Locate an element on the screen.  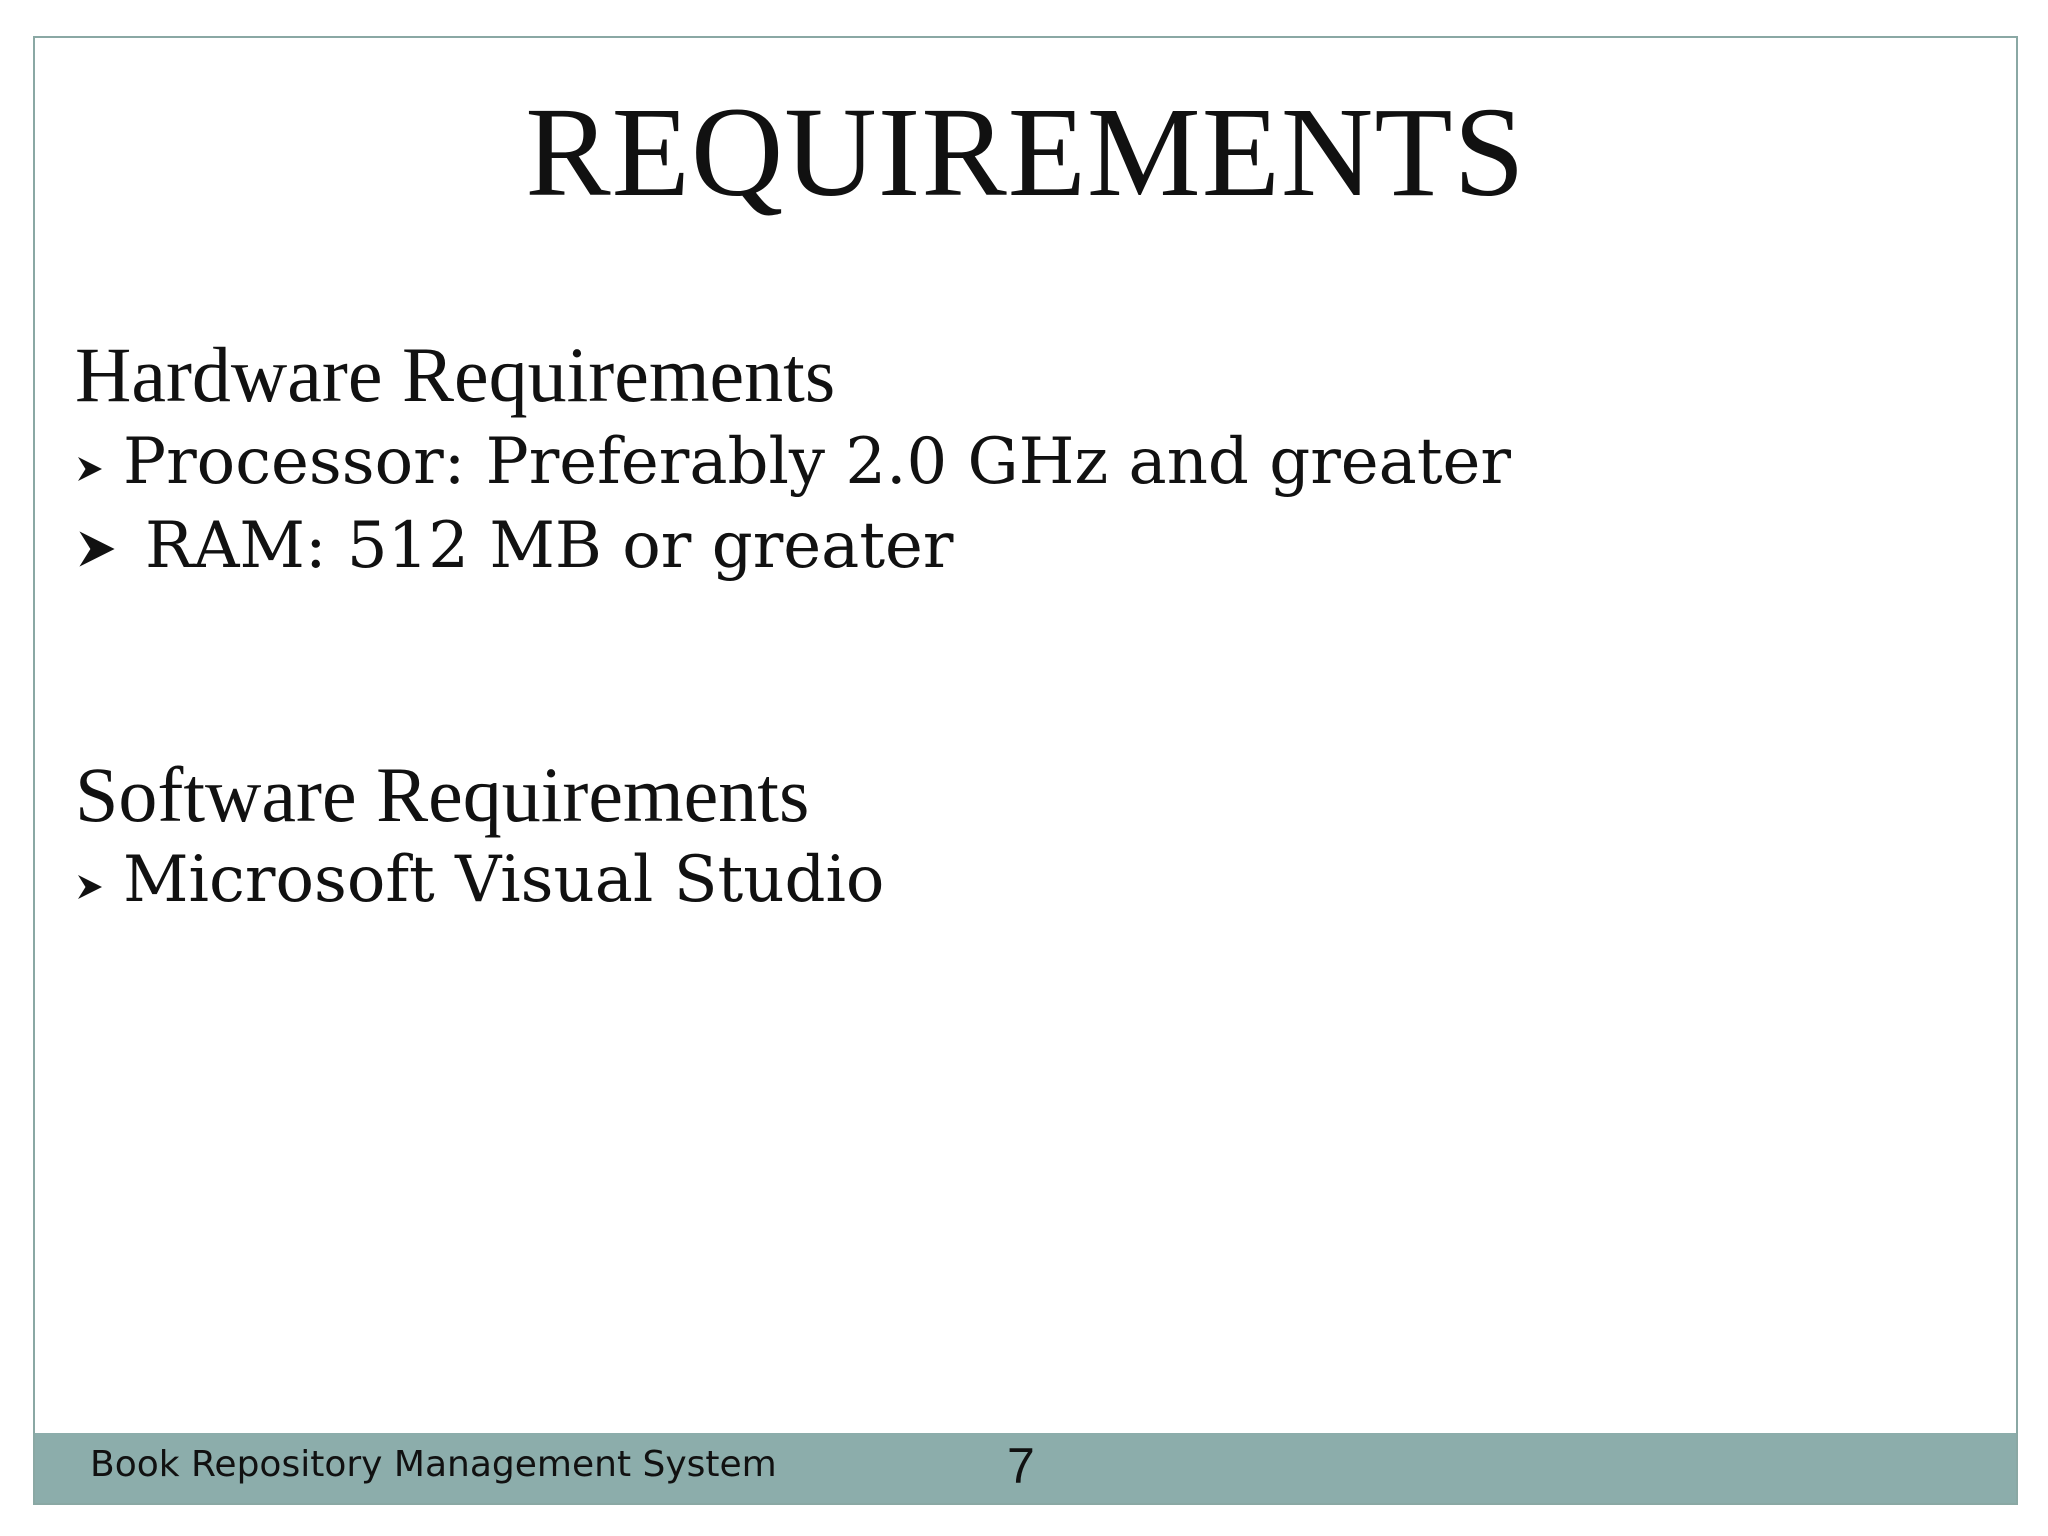
hardware-item-ram: RAM: 512 MB or greater is located at coordinates (514, 546).